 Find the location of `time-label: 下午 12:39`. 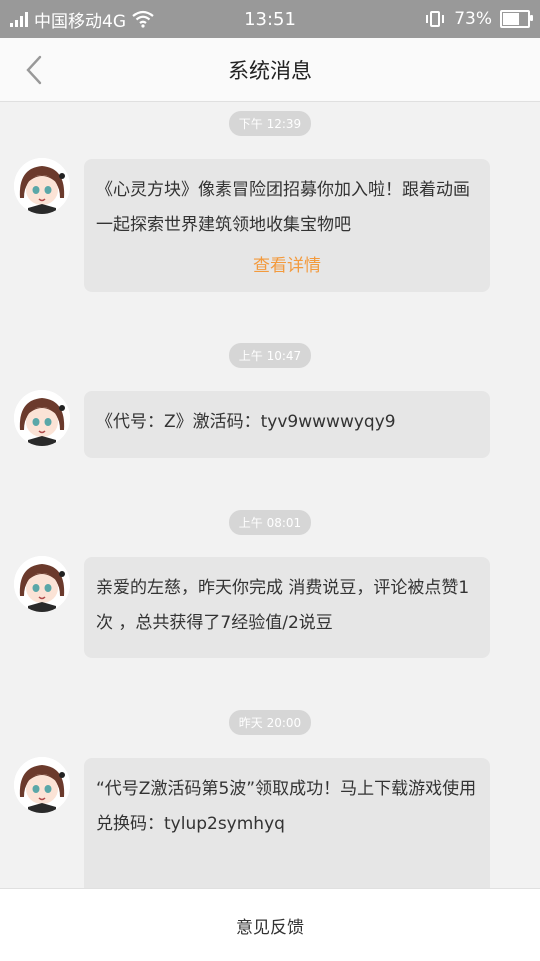

time-label: 下午 12:39 is located at coordinates (270, 123).